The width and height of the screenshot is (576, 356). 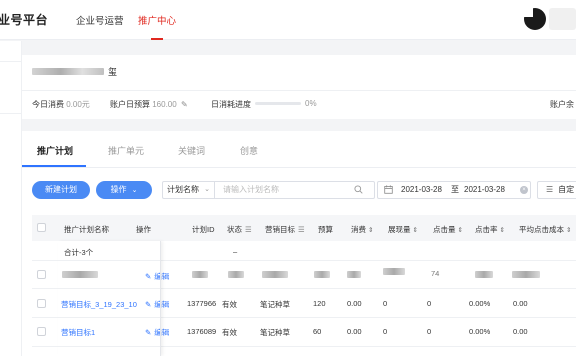 I want to click on daily-budget-label: 账户日预算, so click(x=130, y=104).